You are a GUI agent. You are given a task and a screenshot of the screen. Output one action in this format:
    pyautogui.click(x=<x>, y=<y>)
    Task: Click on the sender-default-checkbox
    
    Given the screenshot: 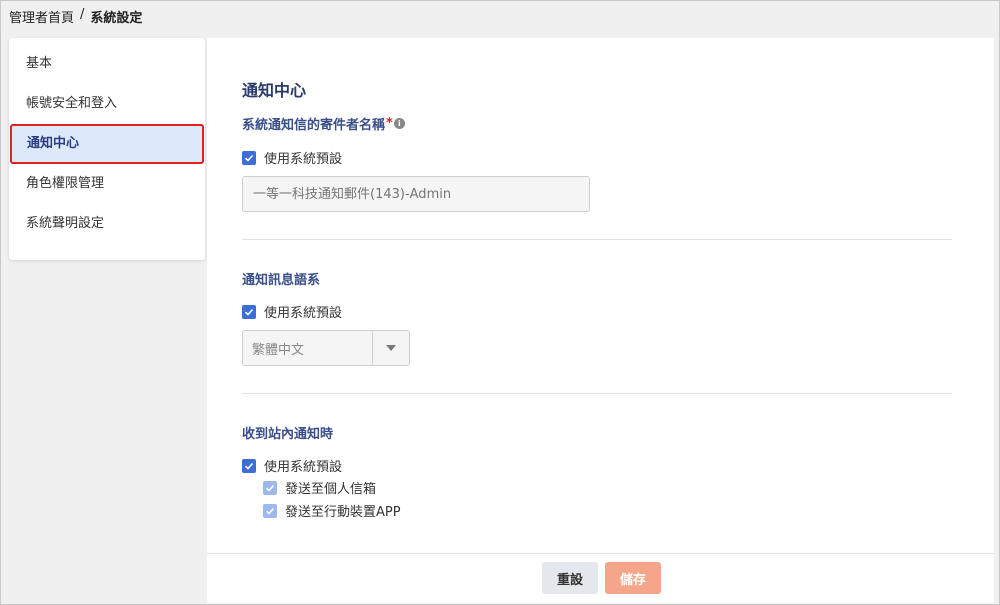 What is the action you would take?
    pyautogui.click(x=249, y=157)
    